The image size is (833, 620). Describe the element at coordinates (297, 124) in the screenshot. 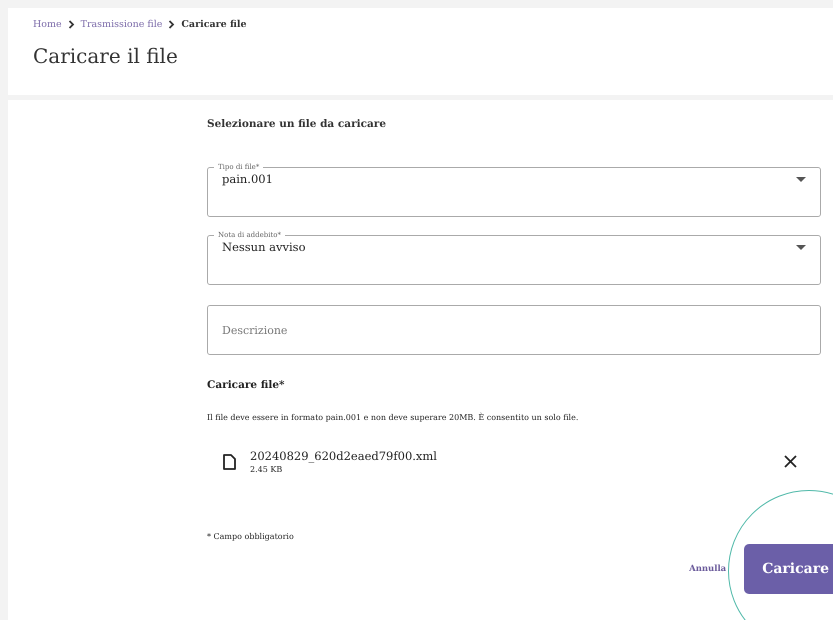

I see `form-heading: Selezionare un file da caricare` at that location.